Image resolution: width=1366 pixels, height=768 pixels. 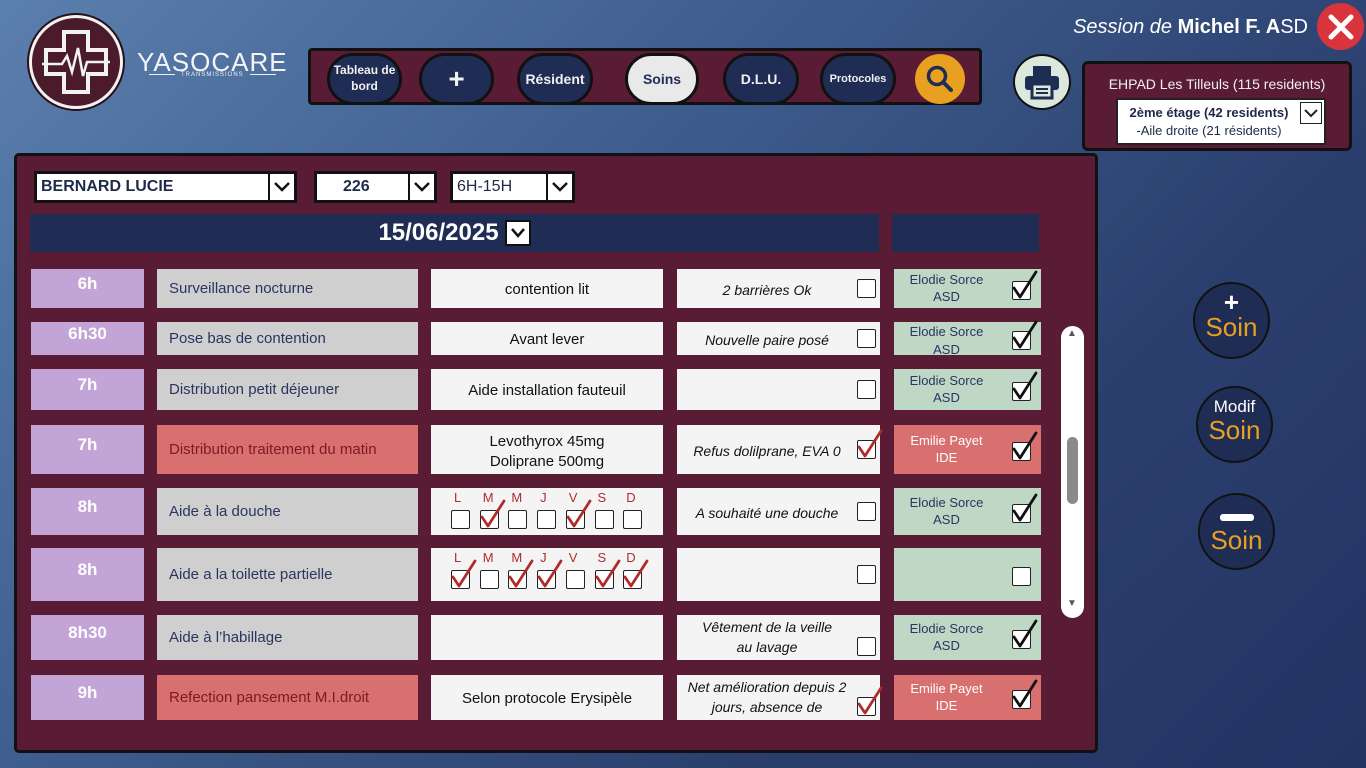 I want to click on row-task: Distribution traitement du matin, so click(x=287, y=449).